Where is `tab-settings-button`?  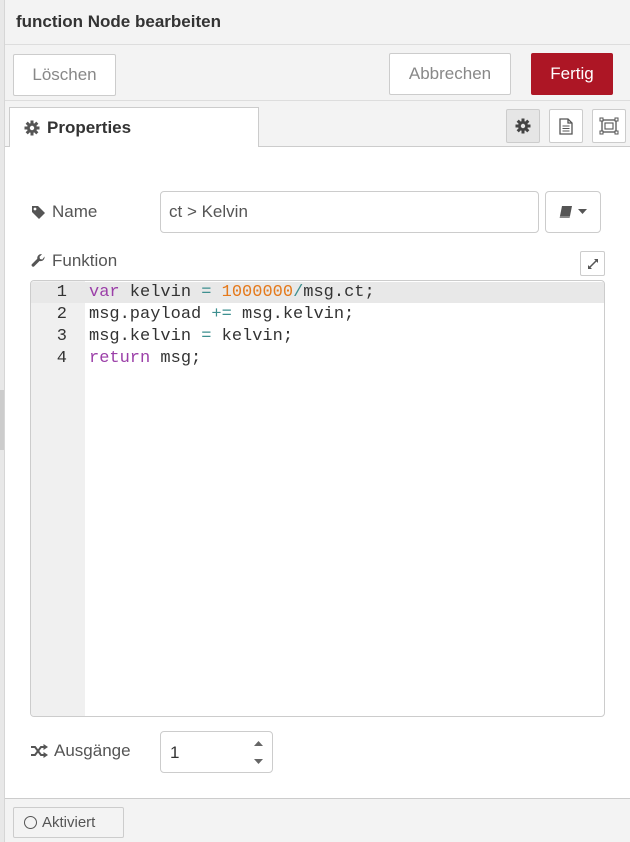
tab-settings-button is located at coordinates (523, 126).